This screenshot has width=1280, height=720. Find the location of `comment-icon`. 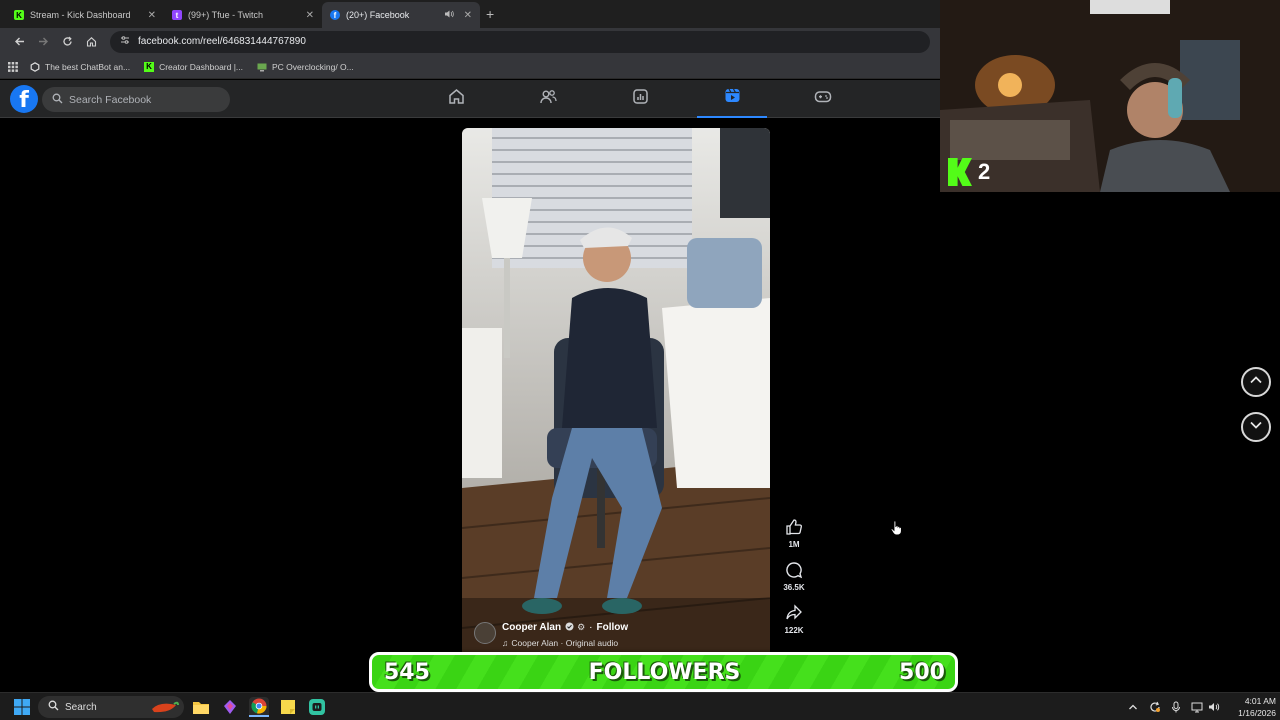

comment-icon is located at coordinates (794, 571).